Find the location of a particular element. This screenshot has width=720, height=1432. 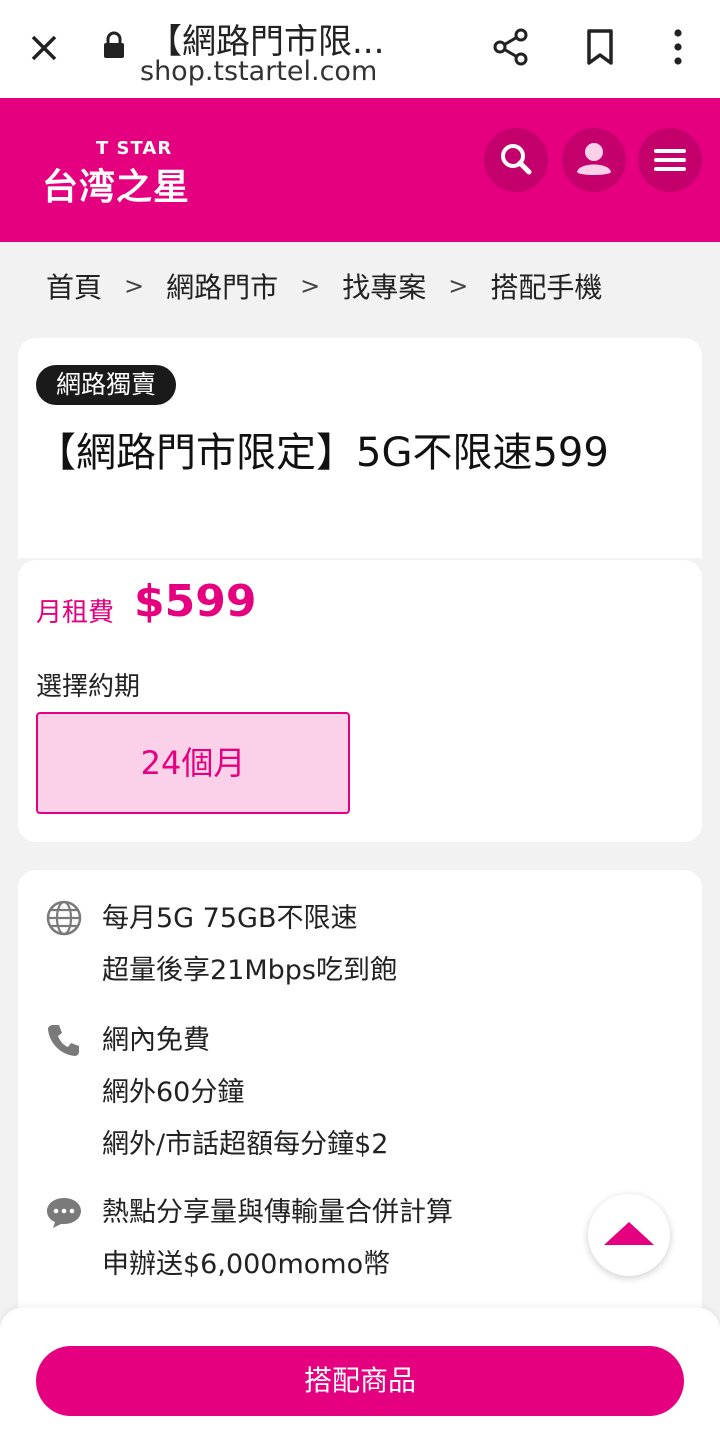

lock-icon is located at coordinates (114, 44).